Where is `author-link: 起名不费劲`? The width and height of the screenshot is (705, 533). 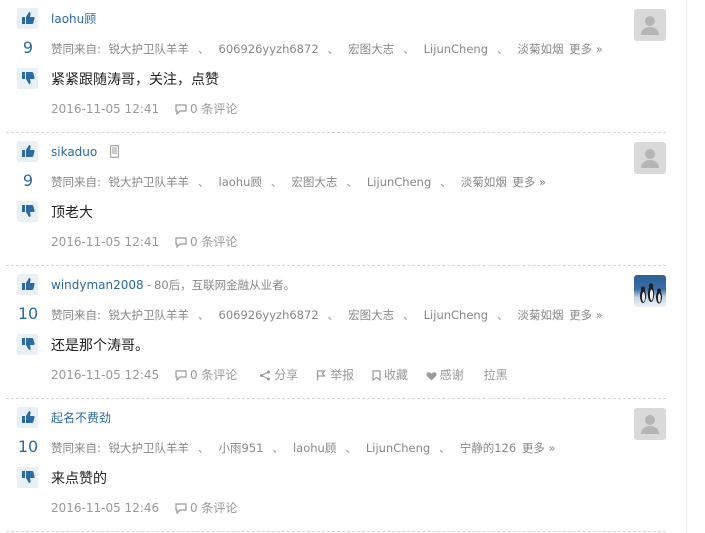 author-link: 起名不费劲 is located at coordinates (81, 418).